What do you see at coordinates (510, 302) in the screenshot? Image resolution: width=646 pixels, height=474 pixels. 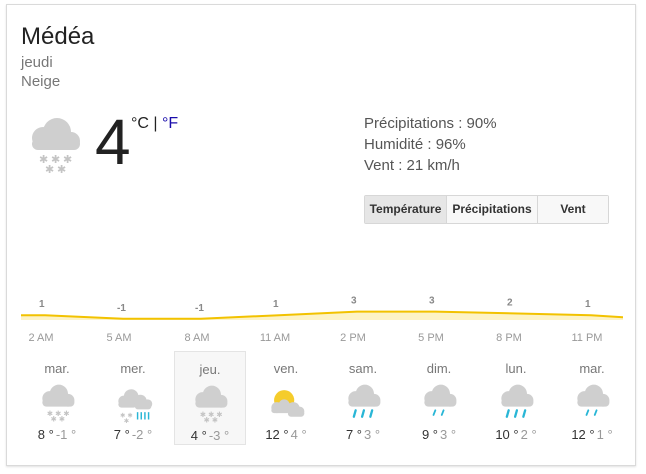 I see `temperature-value-label: 2` at bounding box center [510, 302].